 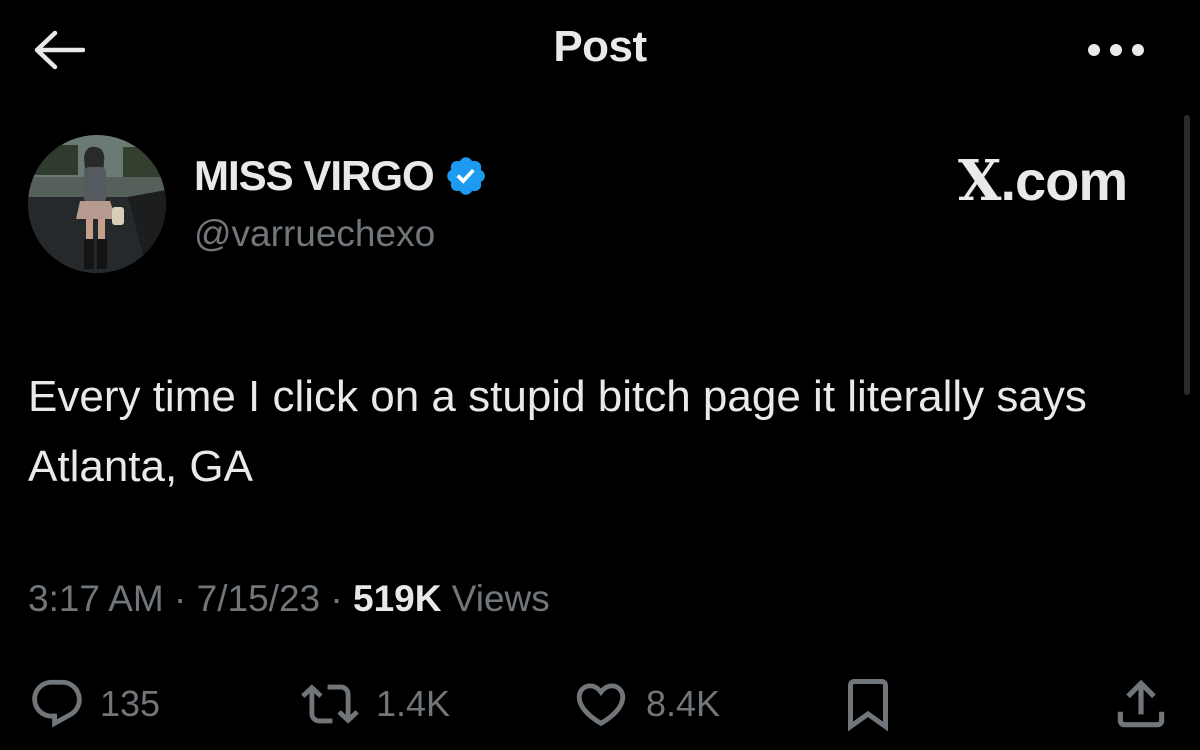 I want to click on author-handle: @varruechexo, so click(x=314, y=234).